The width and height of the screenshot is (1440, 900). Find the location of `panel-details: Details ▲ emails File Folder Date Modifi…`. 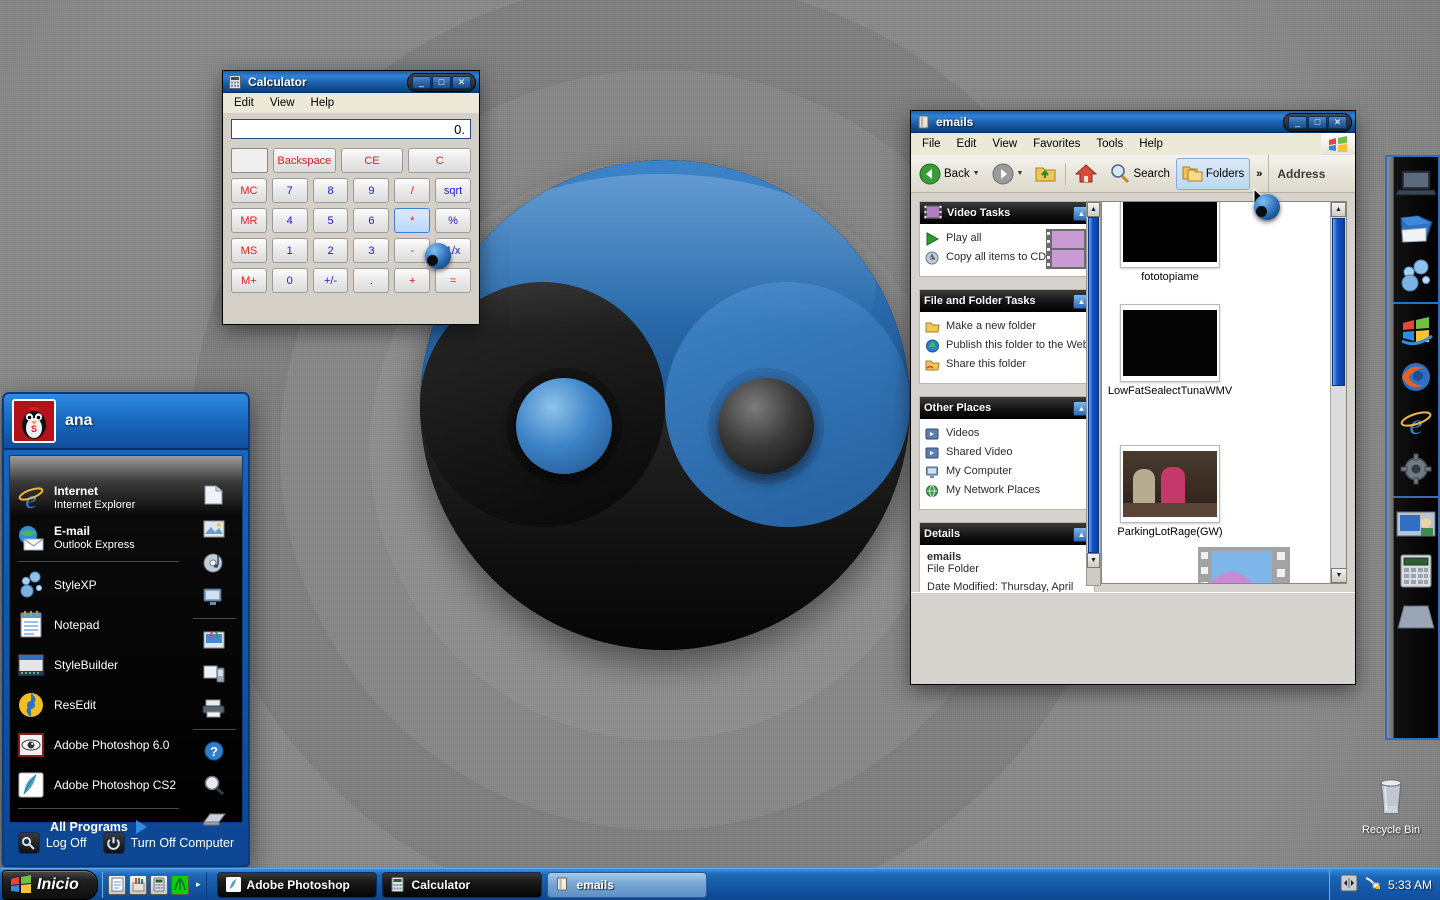

panel-details: Details ▲ emails File Folder Date Modifi… is located at coordinates (1007, 557).